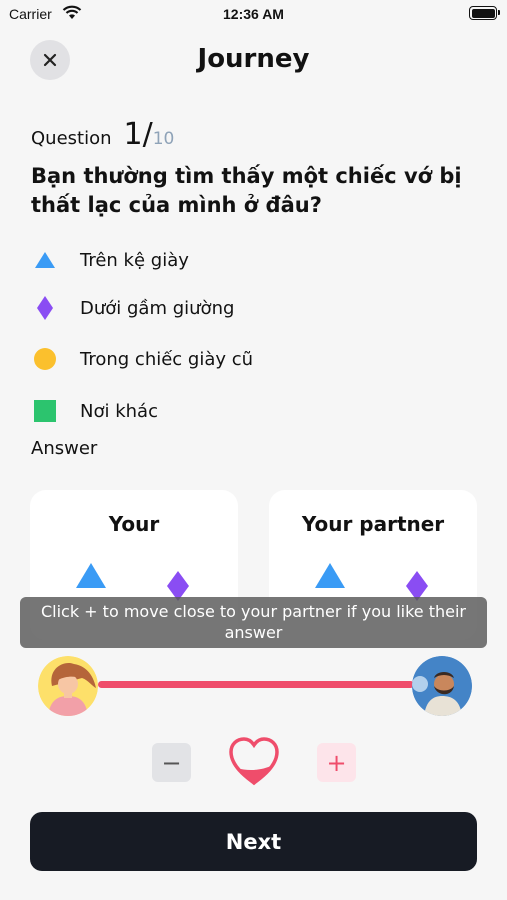 The width and height of the screenshot is (507, 900). Describe the element at coordinates (134, 260) in the screenshot. I see `option-label: Trên kệ giày` at that location.